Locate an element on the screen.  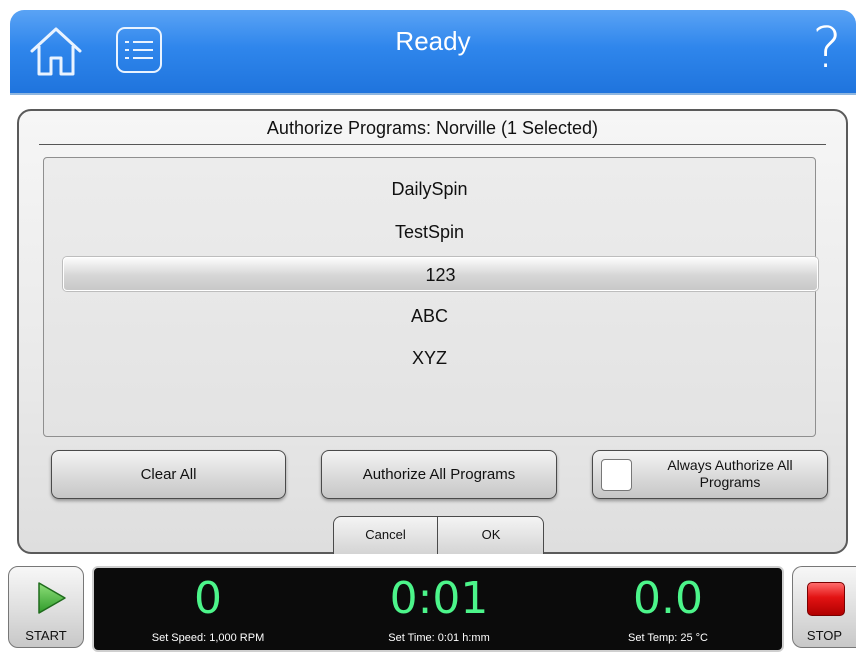
status-title: Ready is located at coordinates (433, 41).